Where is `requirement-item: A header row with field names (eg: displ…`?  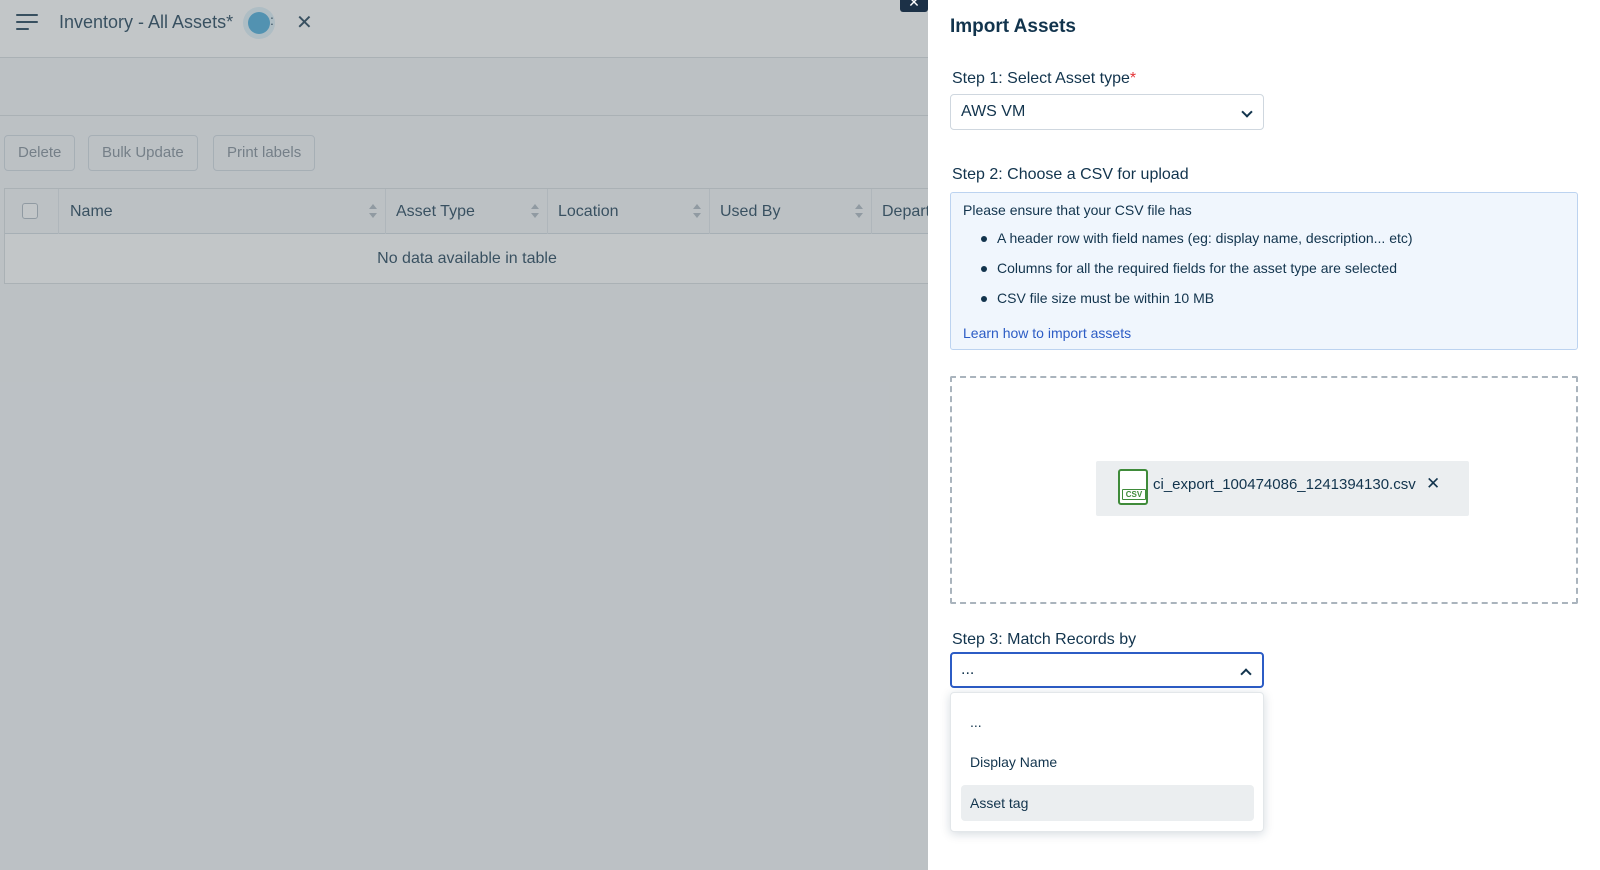
requirement-item: A header row with field names (eg: displ… is located at coordinates (1197, 238).